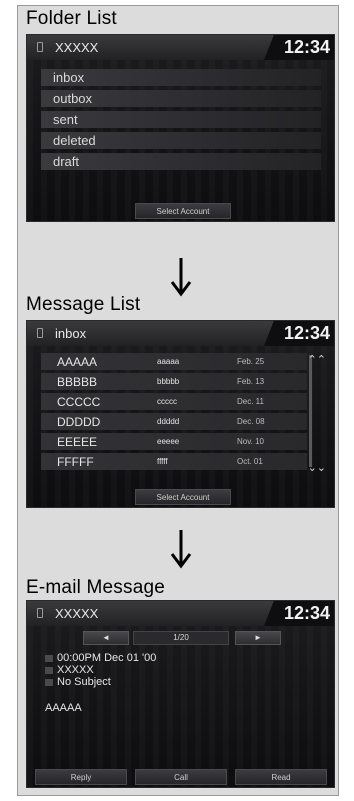  Describe the element at coordinates (79, 422) in the screenshot. I see `message-sender: DDDDD` at that location.